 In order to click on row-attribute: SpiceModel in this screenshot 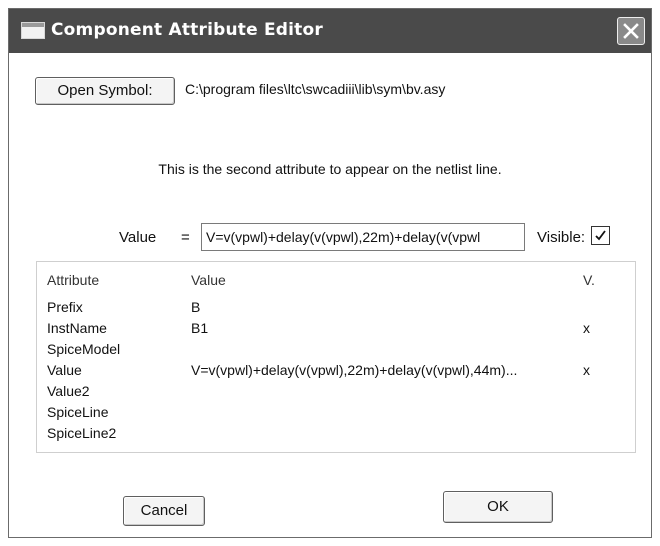, I will do `click(84, 349)`.